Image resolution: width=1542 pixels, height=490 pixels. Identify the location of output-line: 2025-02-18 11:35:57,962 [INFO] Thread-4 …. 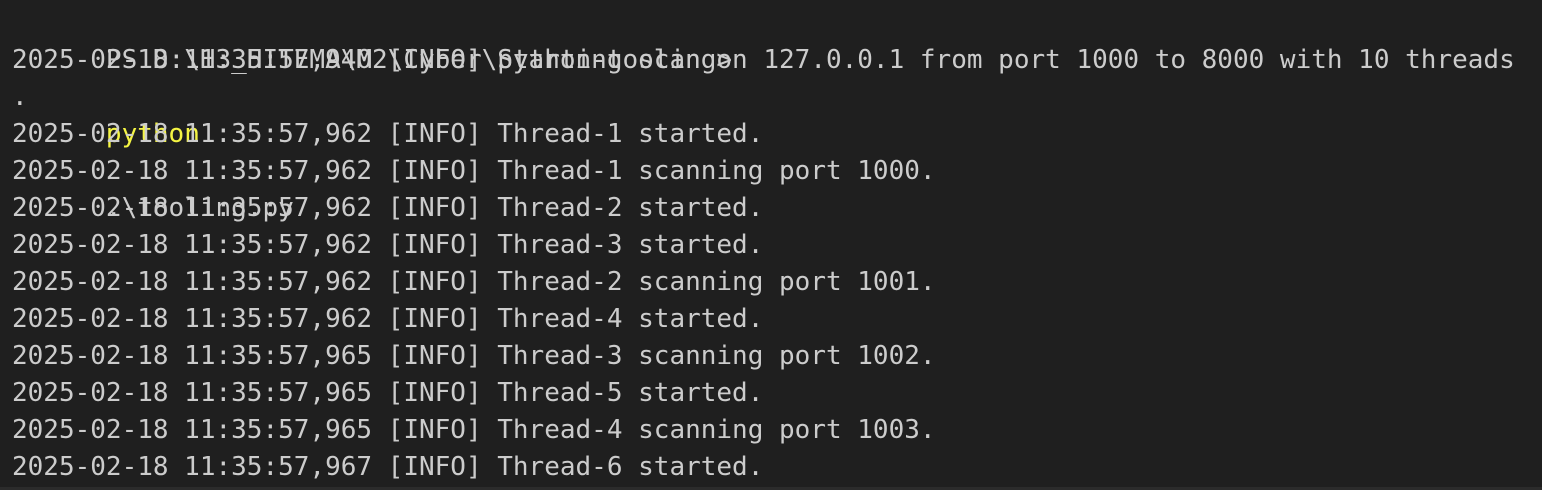
(388, 319).